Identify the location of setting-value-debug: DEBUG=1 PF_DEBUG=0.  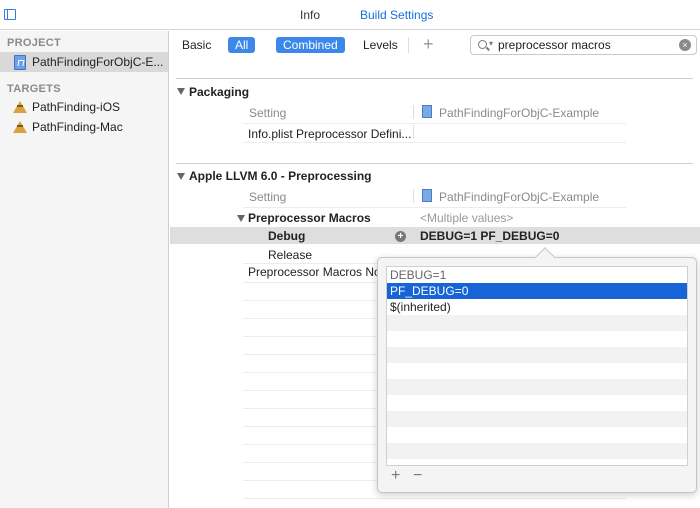
(489, 236).